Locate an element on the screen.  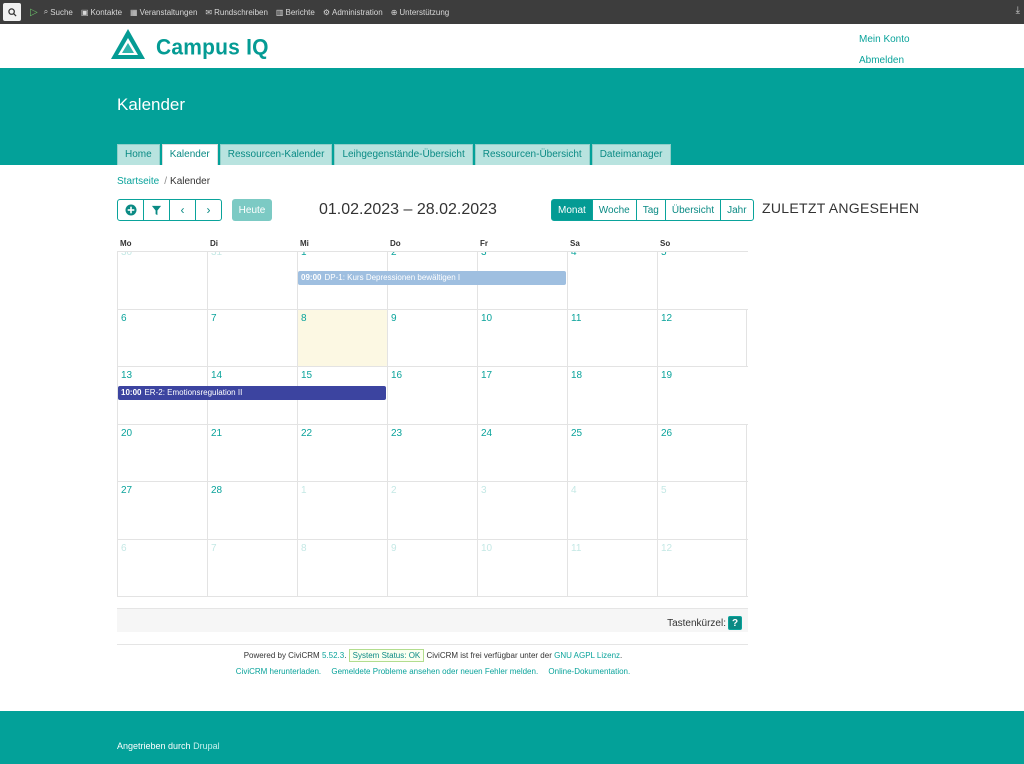
calendar-day: 16 is located at coordinates (432, 395).